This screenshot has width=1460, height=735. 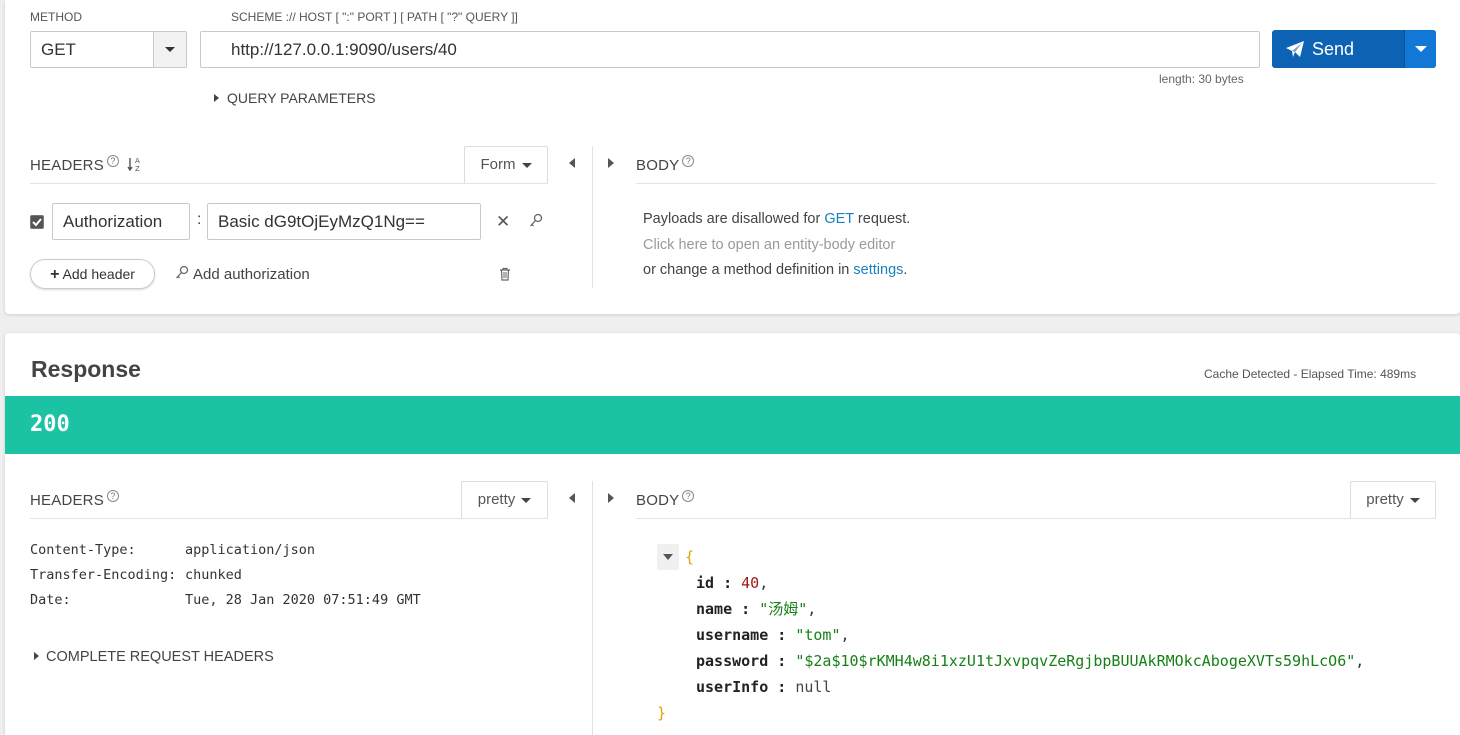 I want to click on header-row: Date: Tue, 28 Jan 2020 07:51:49 GMT, so click(x=225, y=600).